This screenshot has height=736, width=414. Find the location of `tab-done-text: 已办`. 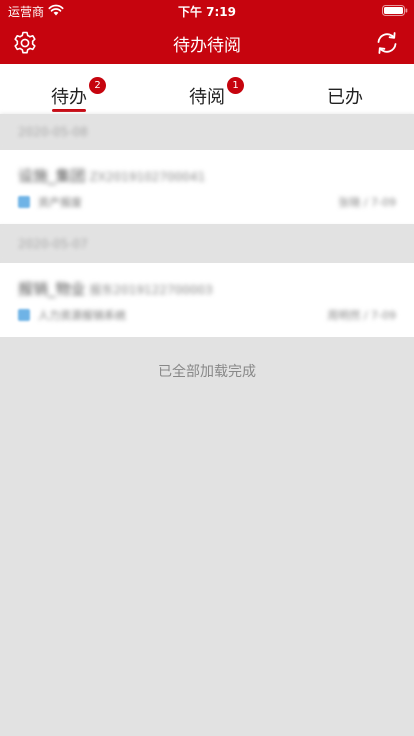

tab-done-text: 已办 is located at coordinates (345, 97).